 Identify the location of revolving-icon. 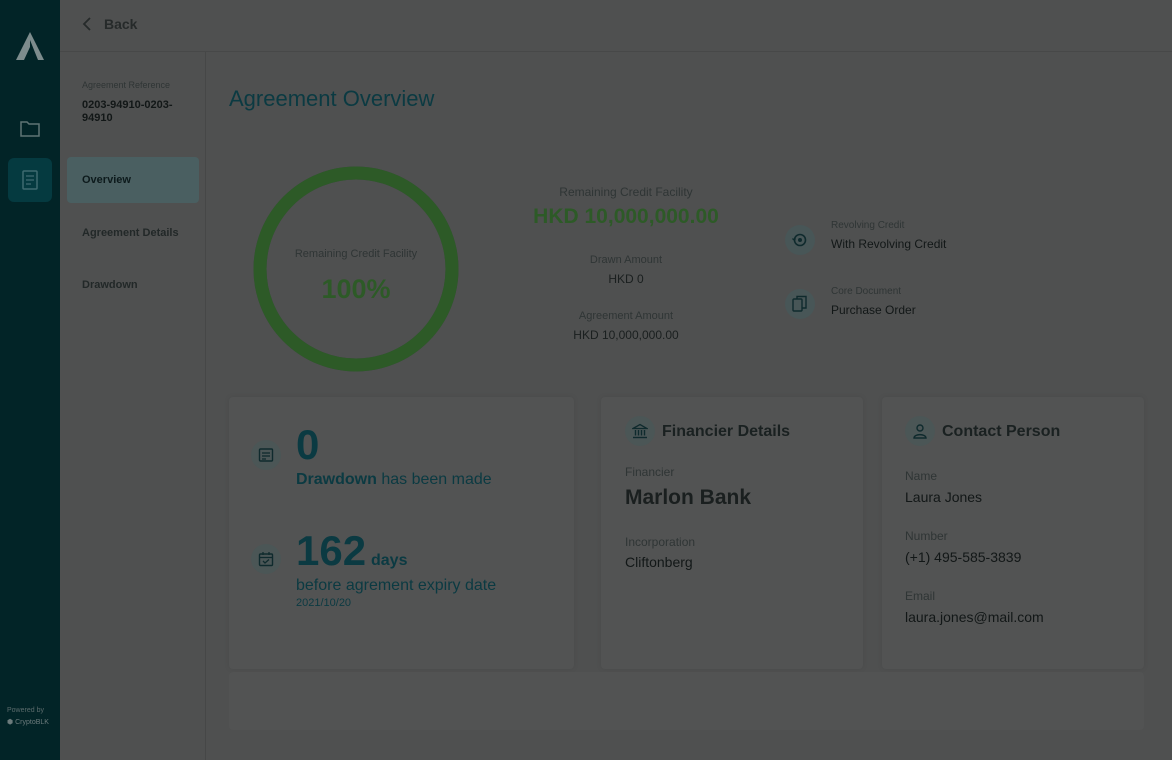
(800, 240).